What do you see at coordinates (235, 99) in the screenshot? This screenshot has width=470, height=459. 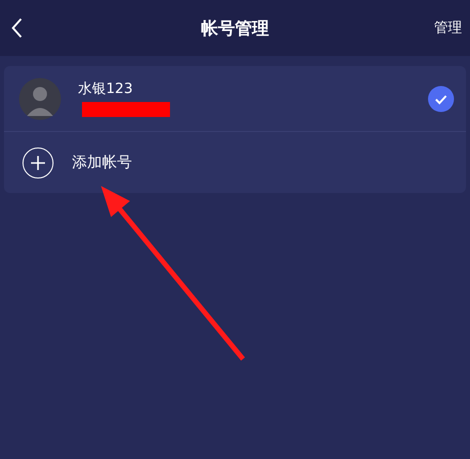 I see `account-row: 水银123` at bounding box center [235, 99].